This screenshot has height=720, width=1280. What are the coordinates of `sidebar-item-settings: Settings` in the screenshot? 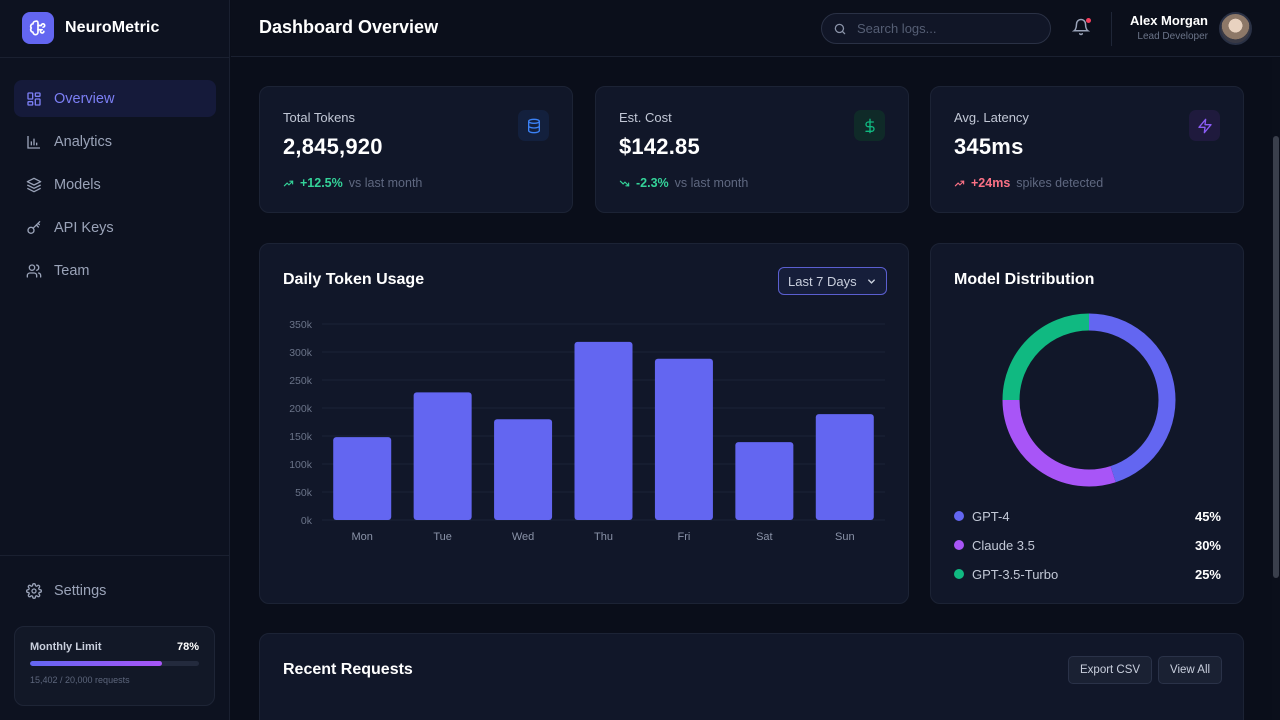 It's located at (115, 590).